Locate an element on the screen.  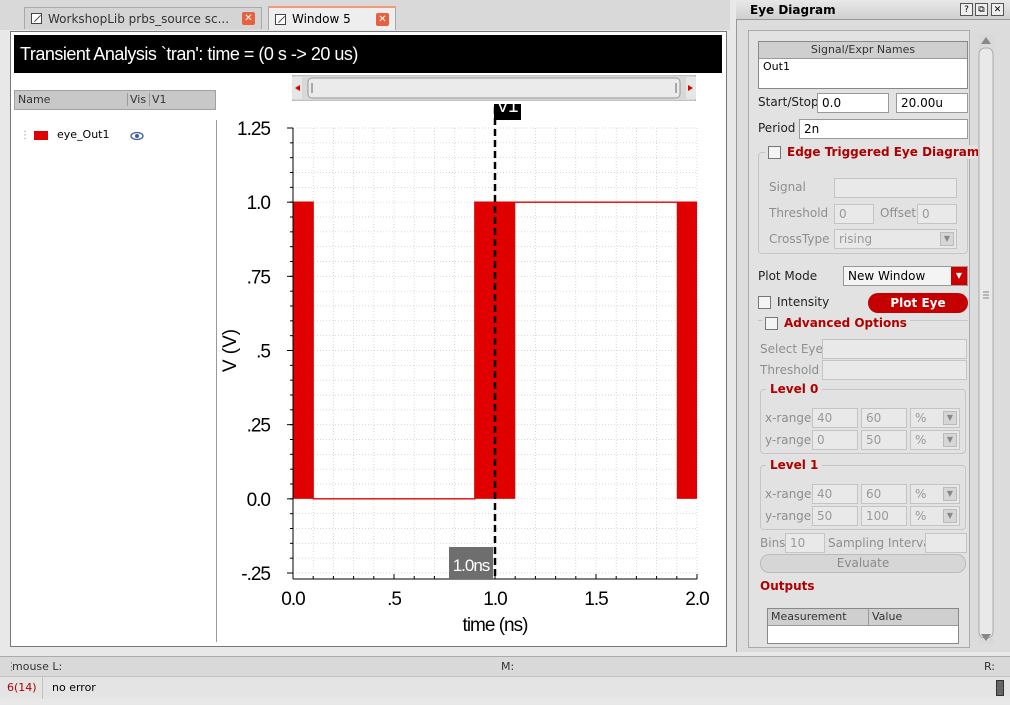
restore-icon: ⧉ is located at coordinates (981, 9).